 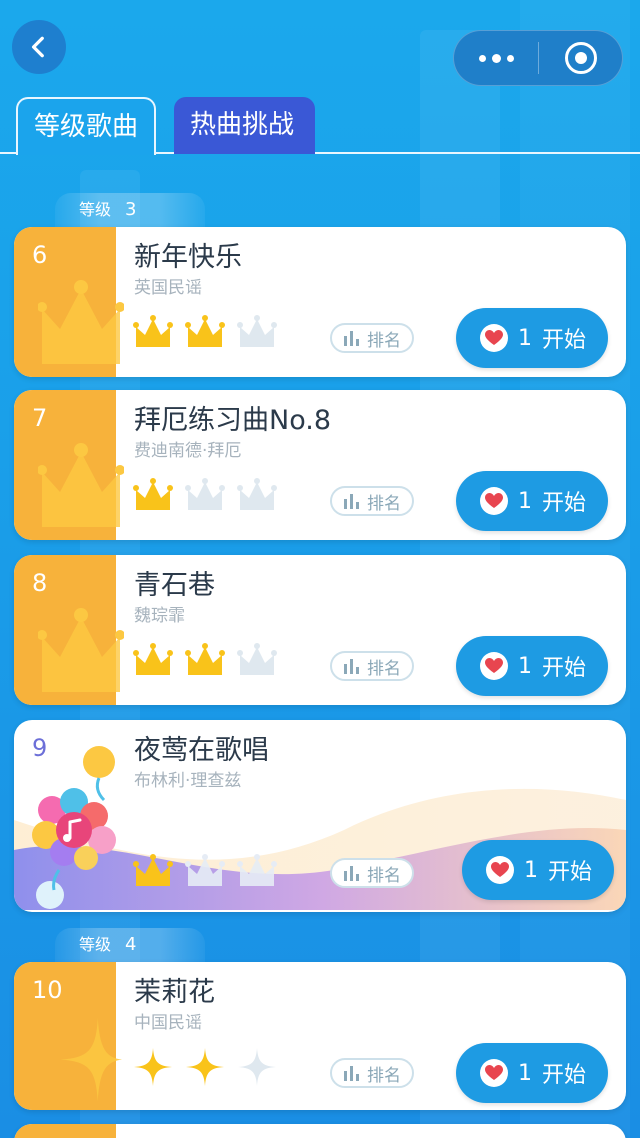 What do you see at coordinates (482, 58) in the screenshot?
I see `more-dots-icon` at bounding box center [482, 58].